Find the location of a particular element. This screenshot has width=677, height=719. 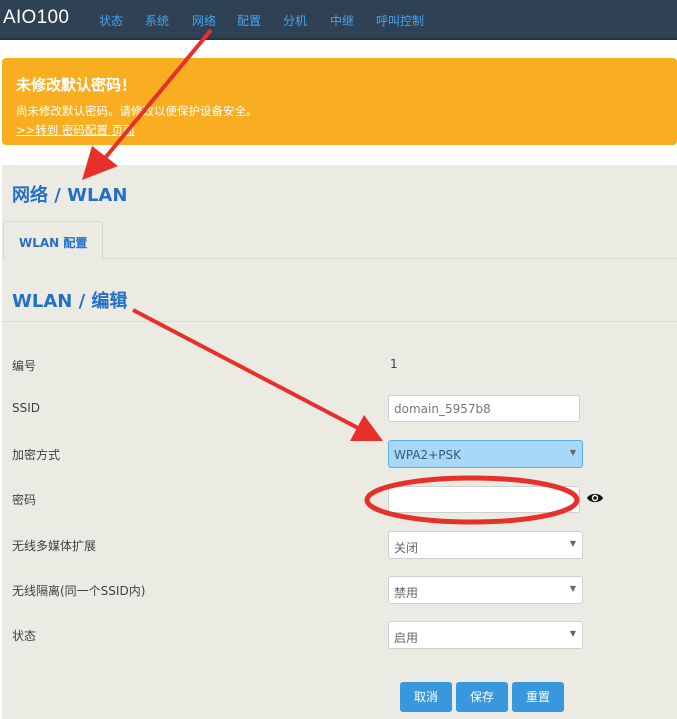

section-divider is located at coordinates (339, 321).